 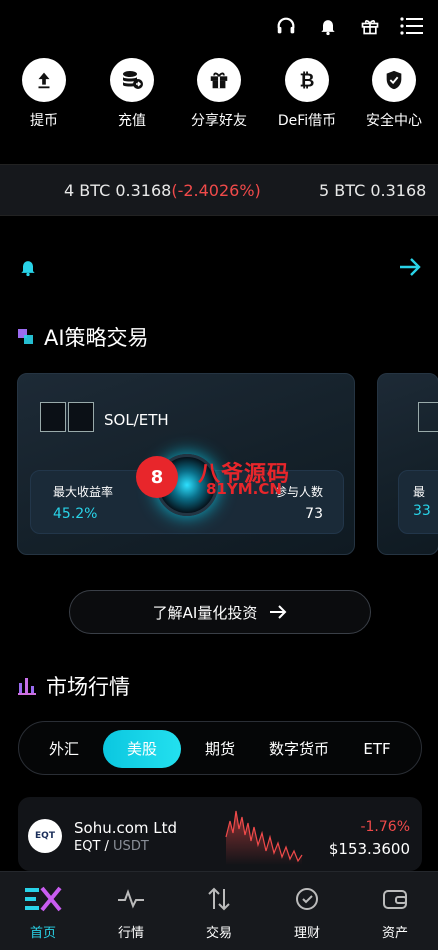 I want to click on nav-label: 资产, so click(x=394, y=933).